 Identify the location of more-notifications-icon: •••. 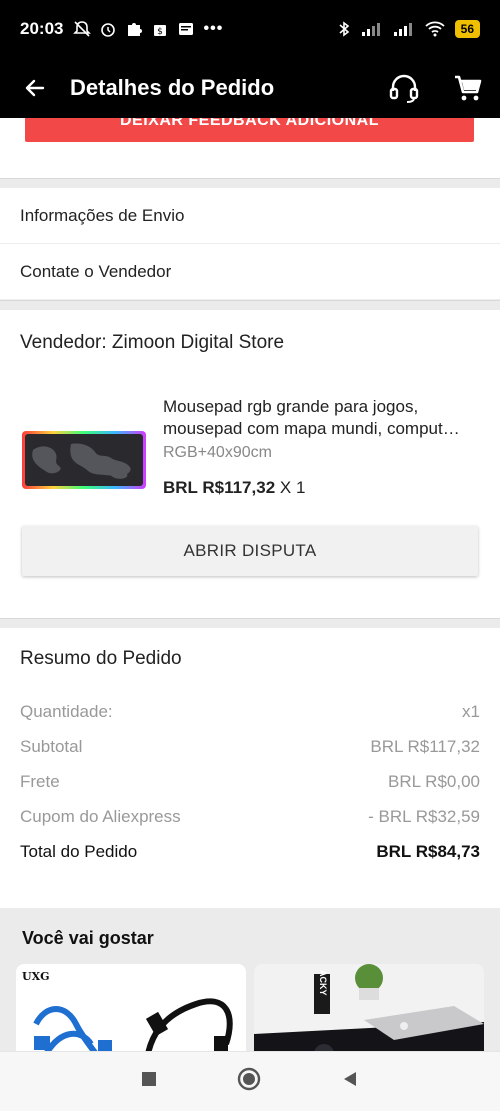
(213, 28).